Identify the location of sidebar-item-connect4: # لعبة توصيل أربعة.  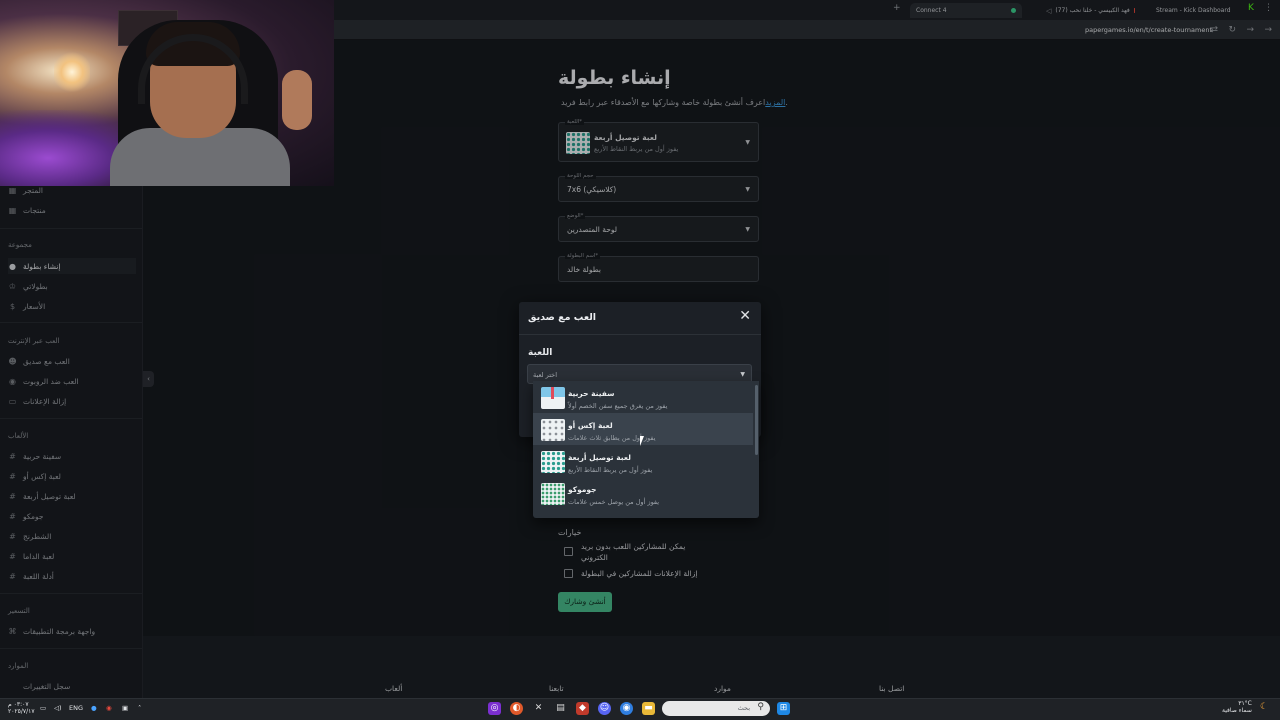
(72, 496).